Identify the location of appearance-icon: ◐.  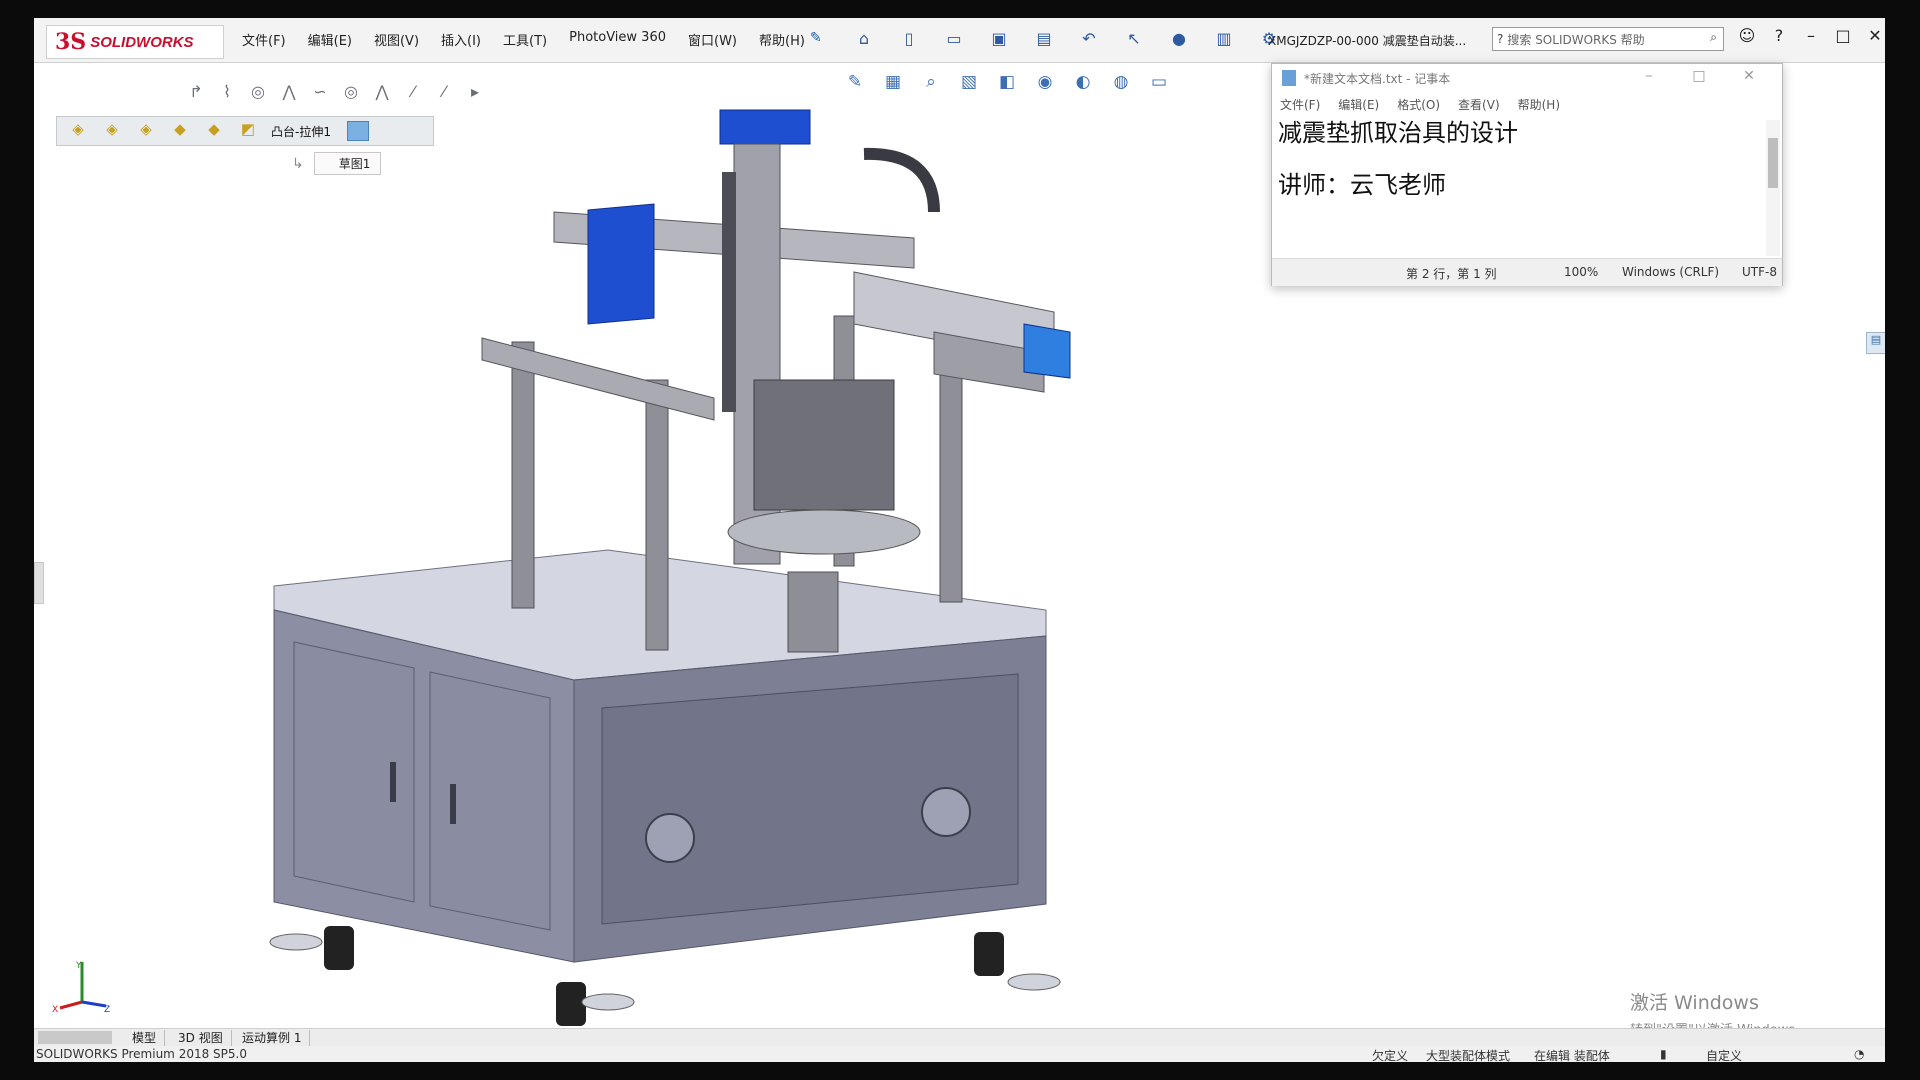
(1083, 85).